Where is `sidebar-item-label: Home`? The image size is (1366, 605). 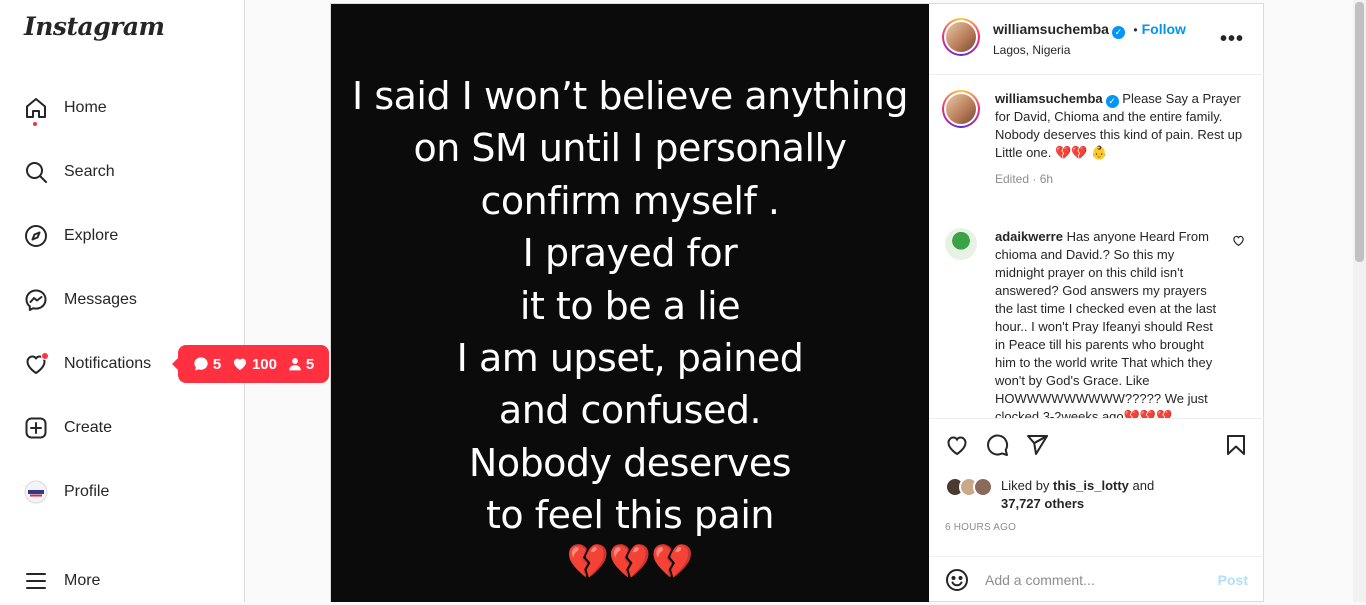
sidebar-item-label: Home is located at coordinates (85, 107).